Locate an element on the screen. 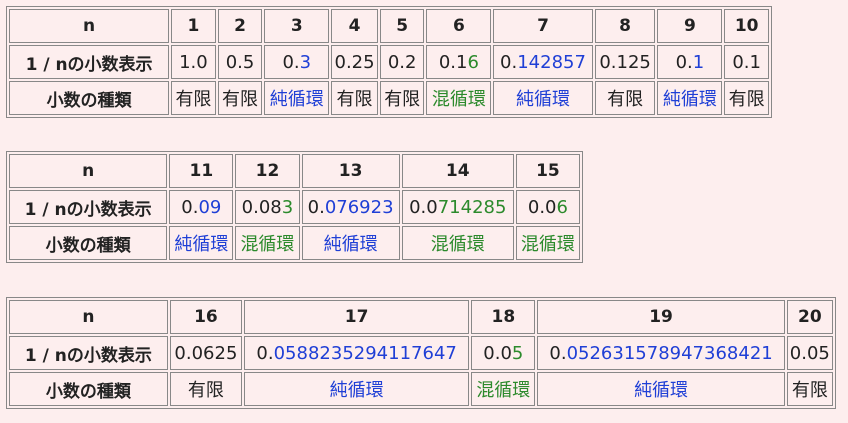 This screenshot has width=848, height=423. repeating-digits: 052631578947368421 is located at coordinates (669, 353).